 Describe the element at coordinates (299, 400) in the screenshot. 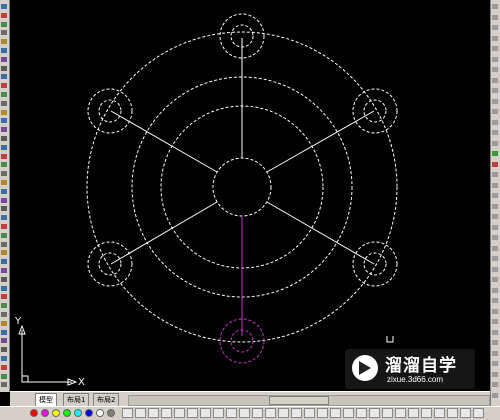

I see `scroll-thumb` at that location.